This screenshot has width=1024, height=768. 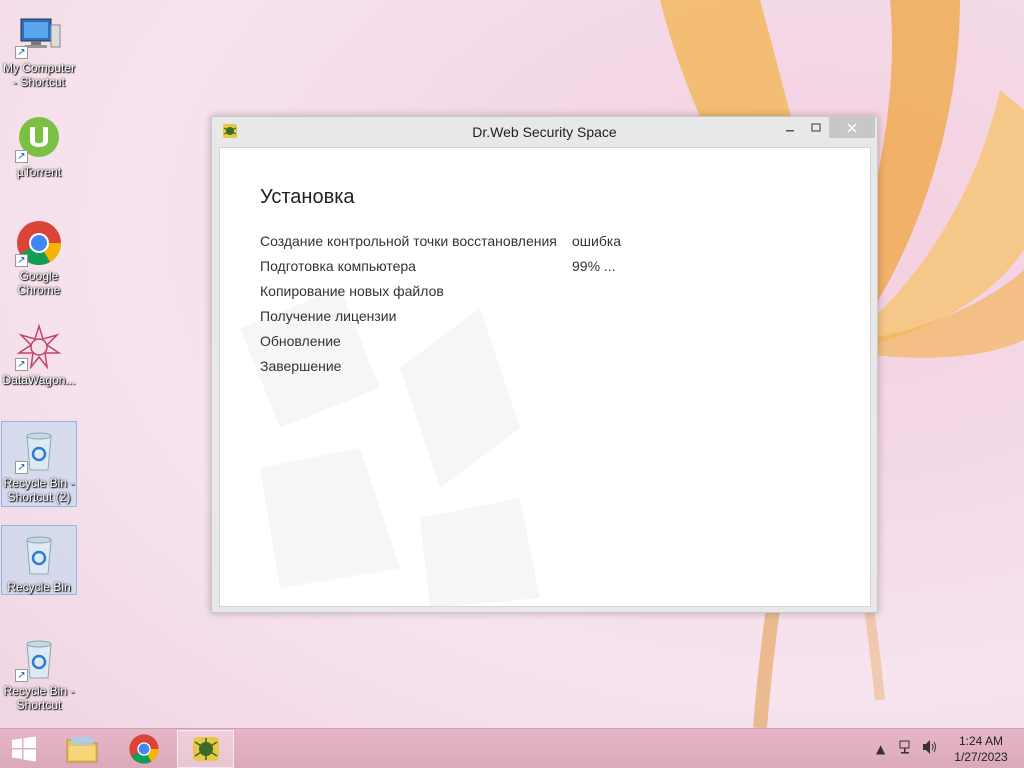 What do you see at coordinates (981, 741) in the screenshot?
I see `clock-time: 1:24 AM` at bounding box center [981, 741].